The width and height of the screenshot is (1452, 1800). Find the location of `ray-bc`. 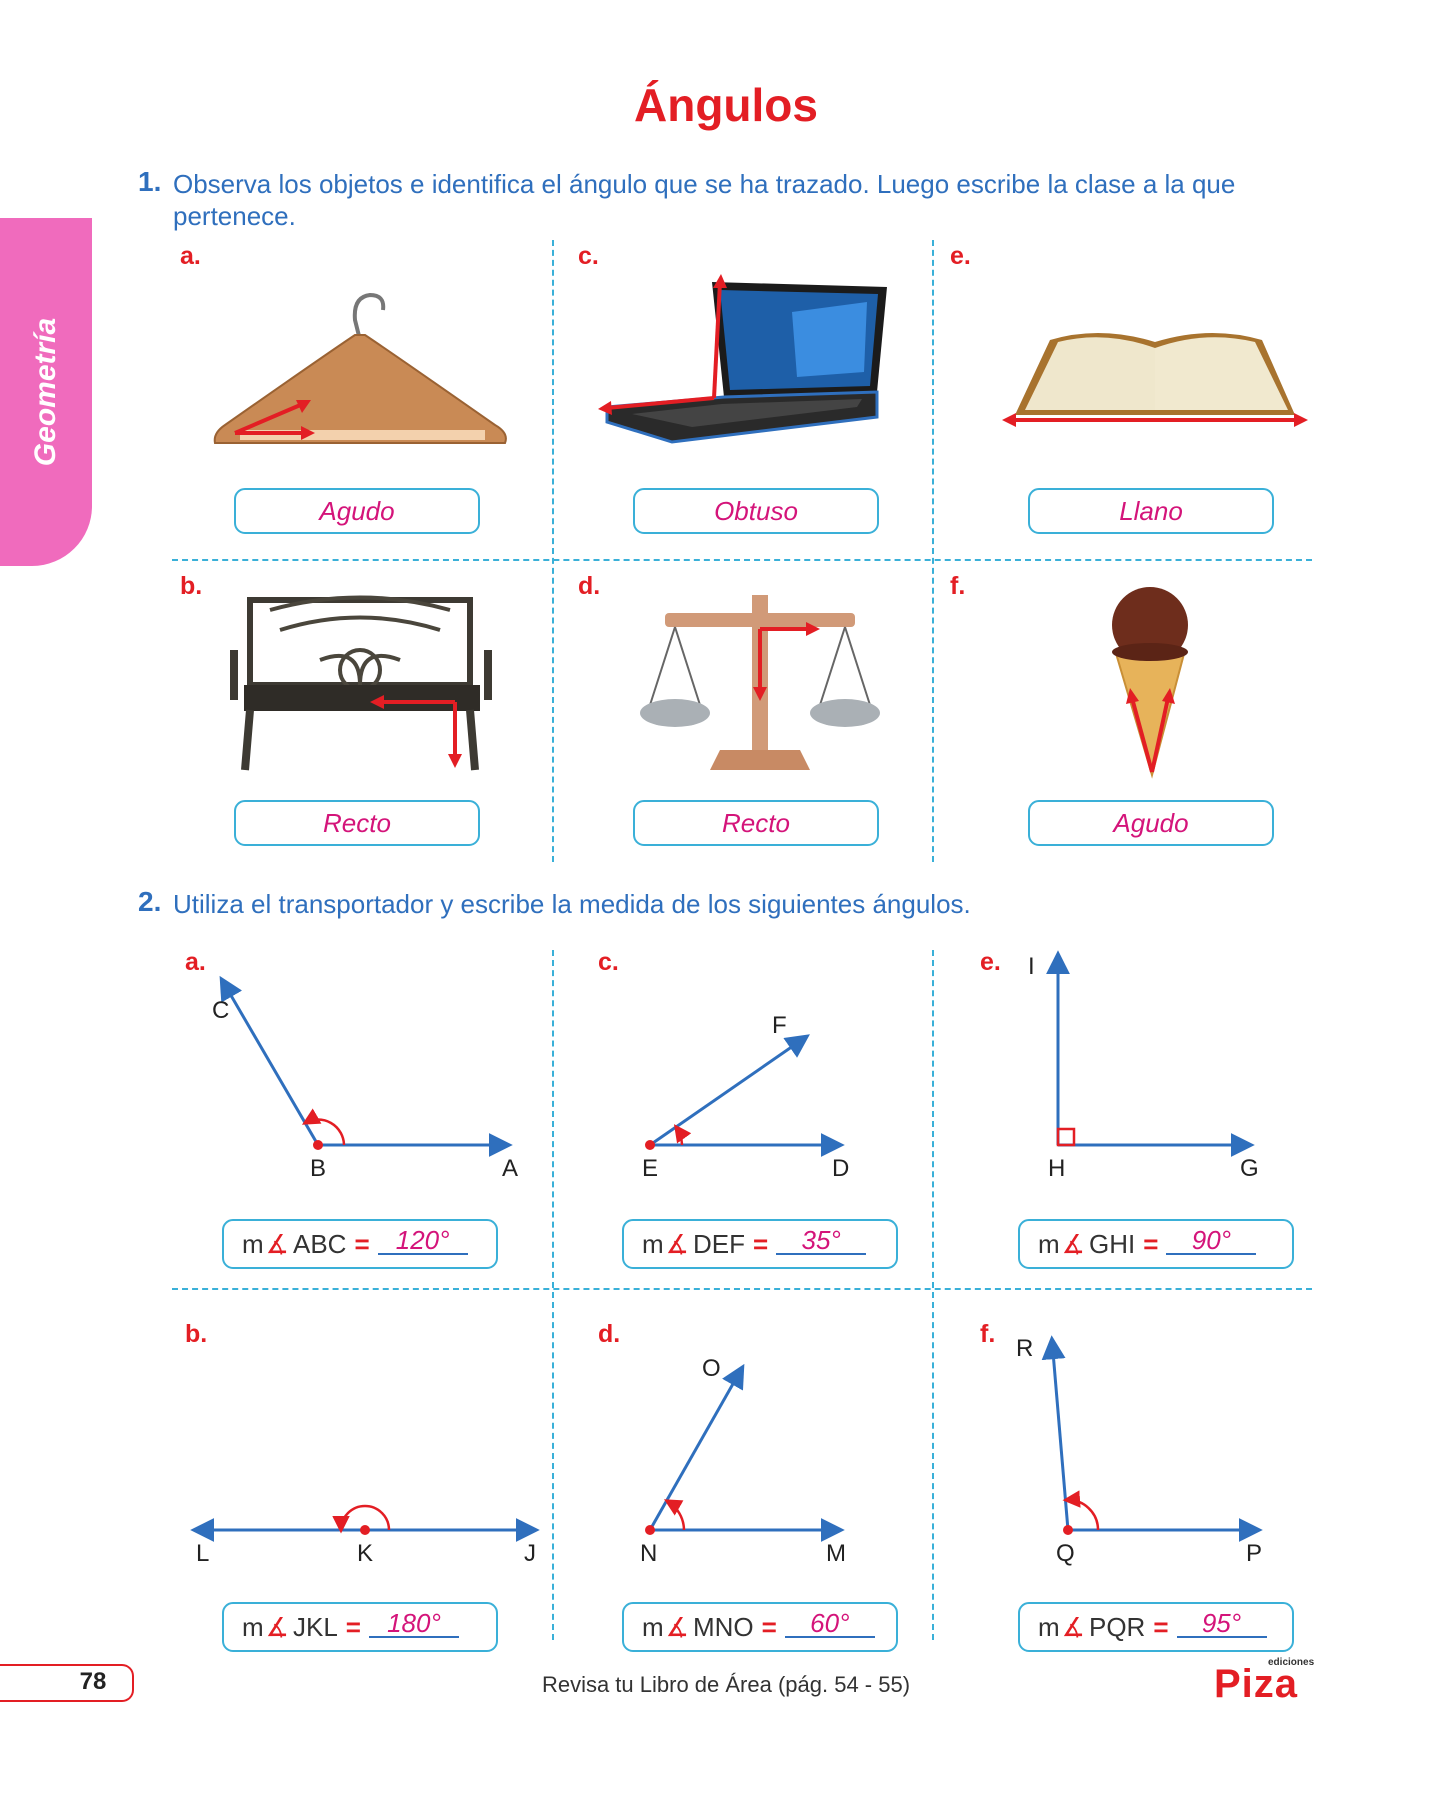

ray-bc is located at coordinates (269, 1060).